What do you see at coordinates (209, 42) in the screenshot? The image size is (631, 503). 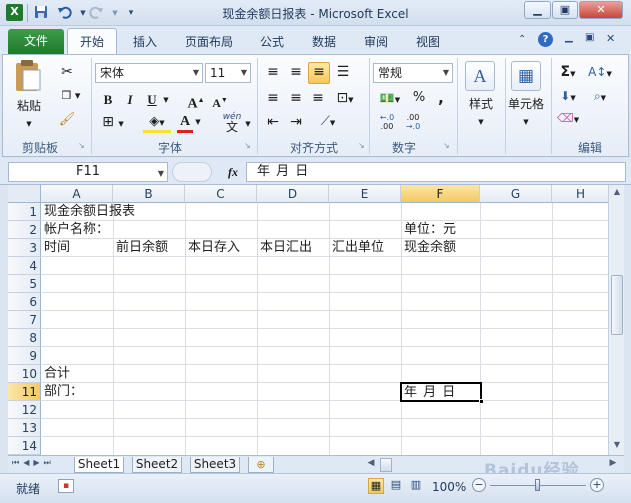 I see `tab-page-layout: 页面布局` at bounding box center [209, 42].